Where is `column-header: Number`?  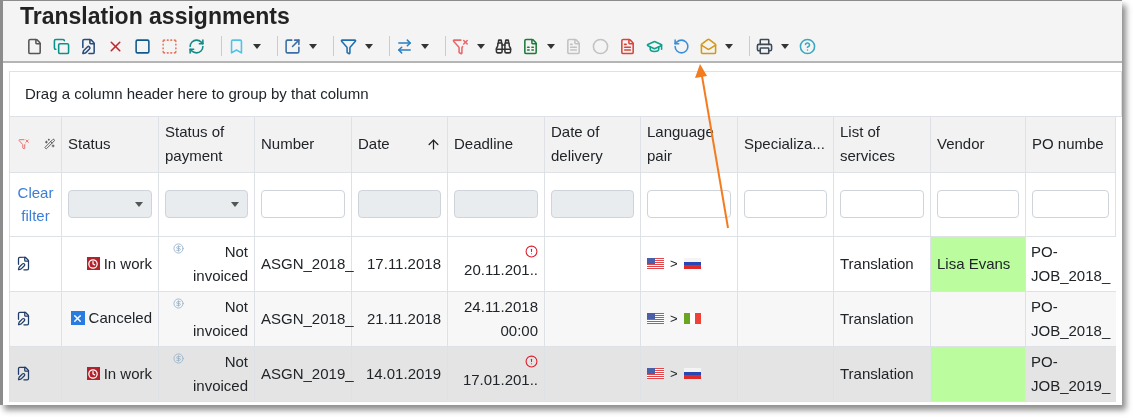 column-header: Number is located at coordinates (288, 144).